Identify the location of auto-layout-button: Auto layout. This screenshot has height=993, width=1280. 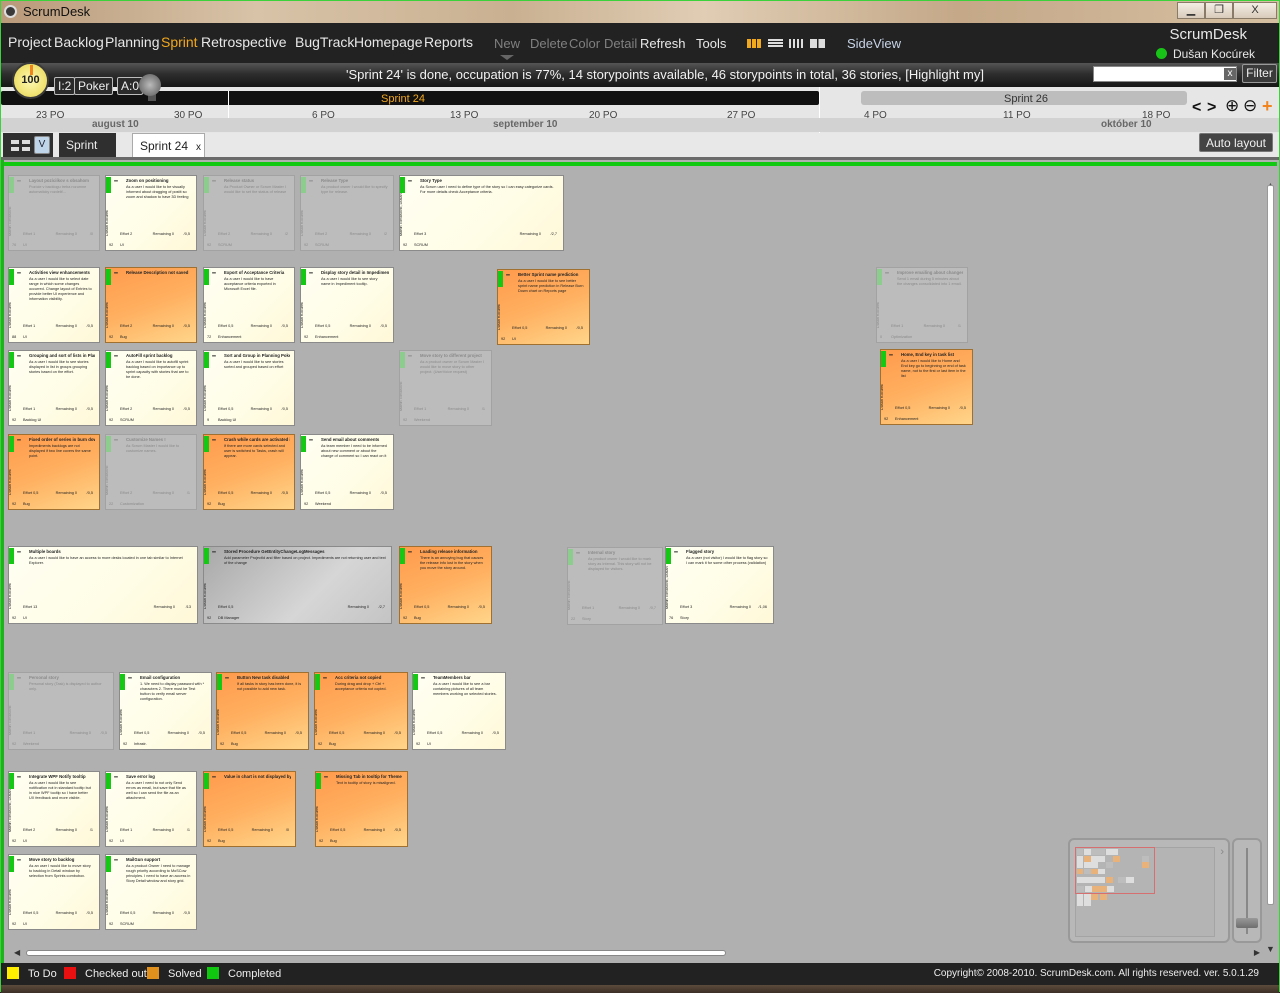
(1236, 142).